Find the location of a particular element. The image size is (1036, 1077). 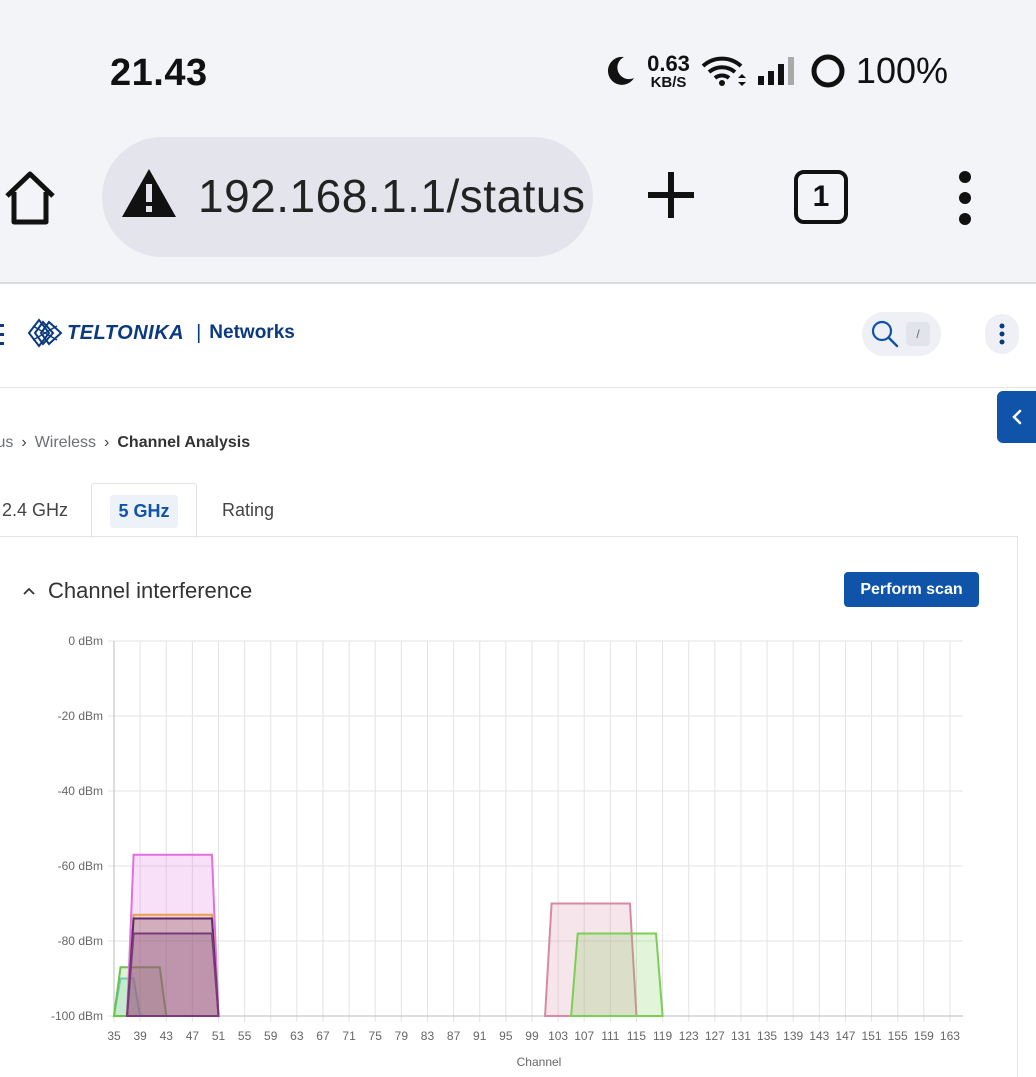

x-tick-label: 151 is located at coordinates (872, 1036).